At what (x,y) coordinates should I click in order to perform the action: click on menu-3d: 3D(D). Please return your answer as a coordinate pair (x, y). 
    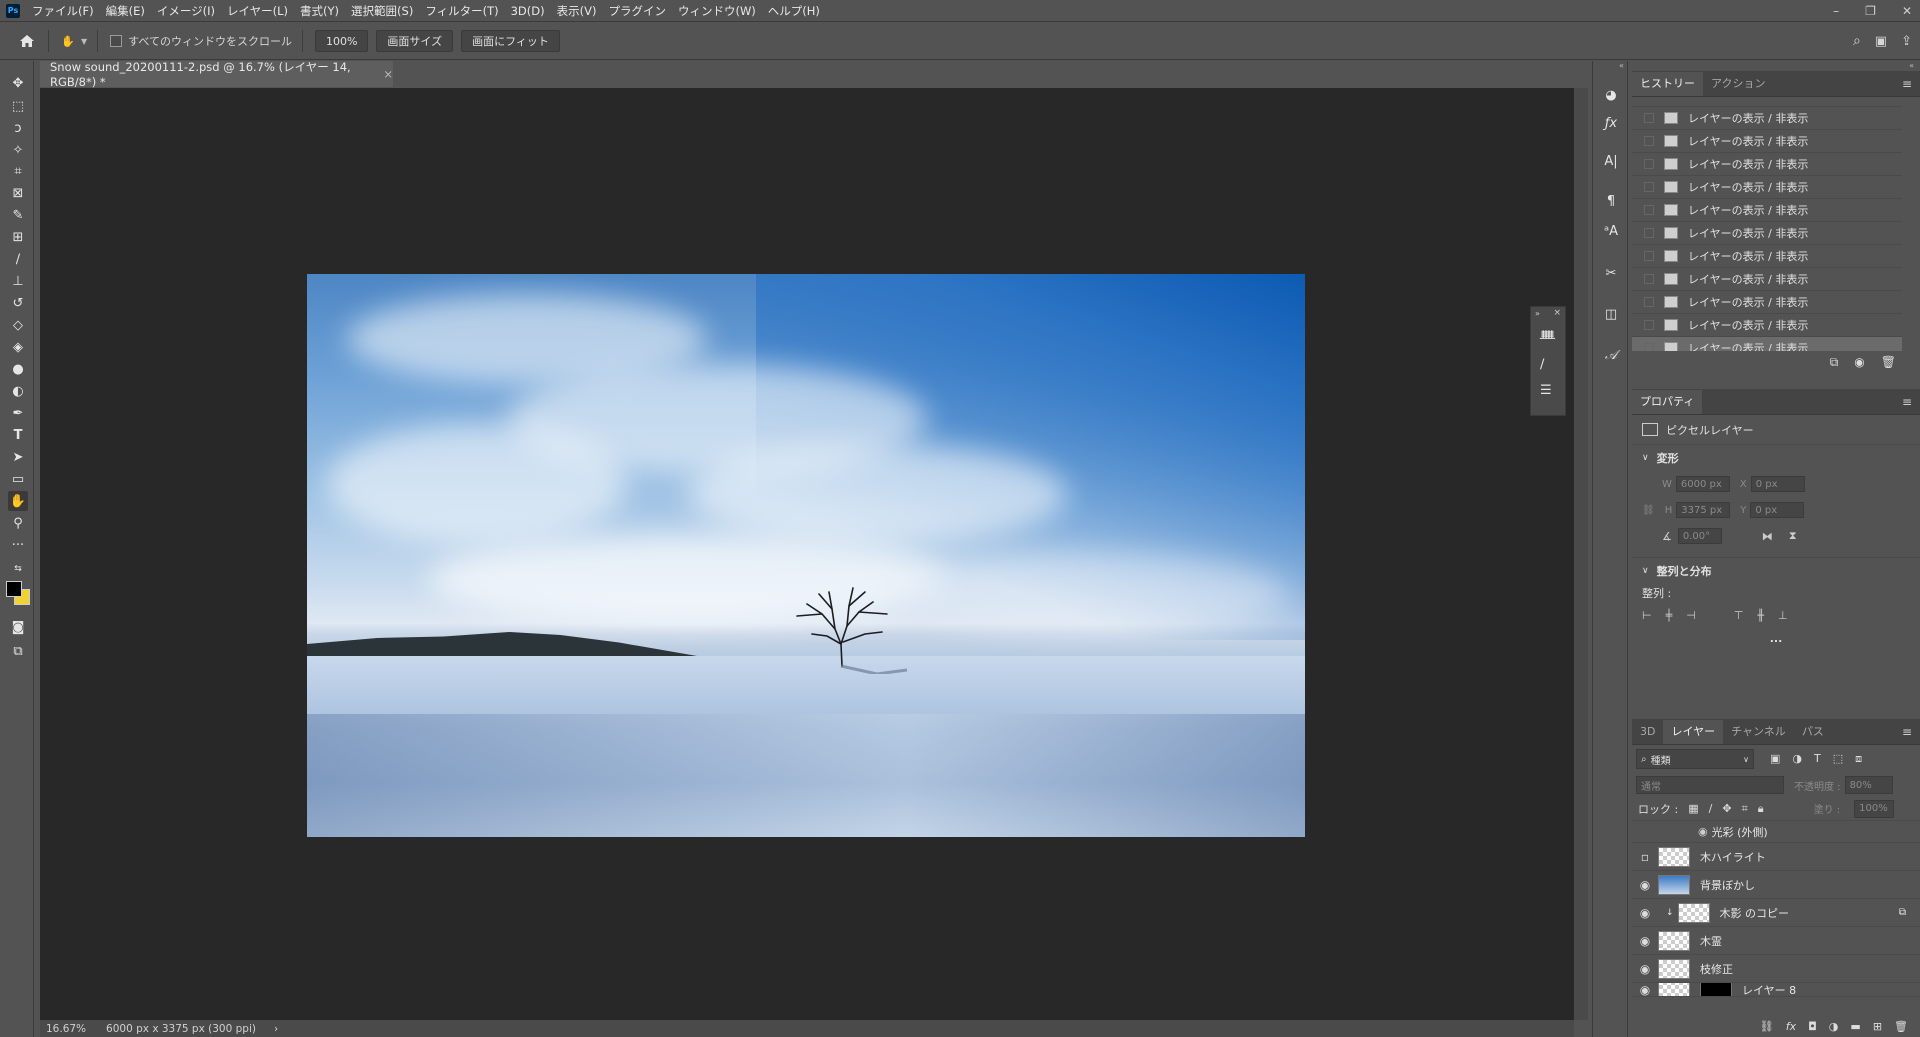
    Looking at the image, I should click on (528, 11).